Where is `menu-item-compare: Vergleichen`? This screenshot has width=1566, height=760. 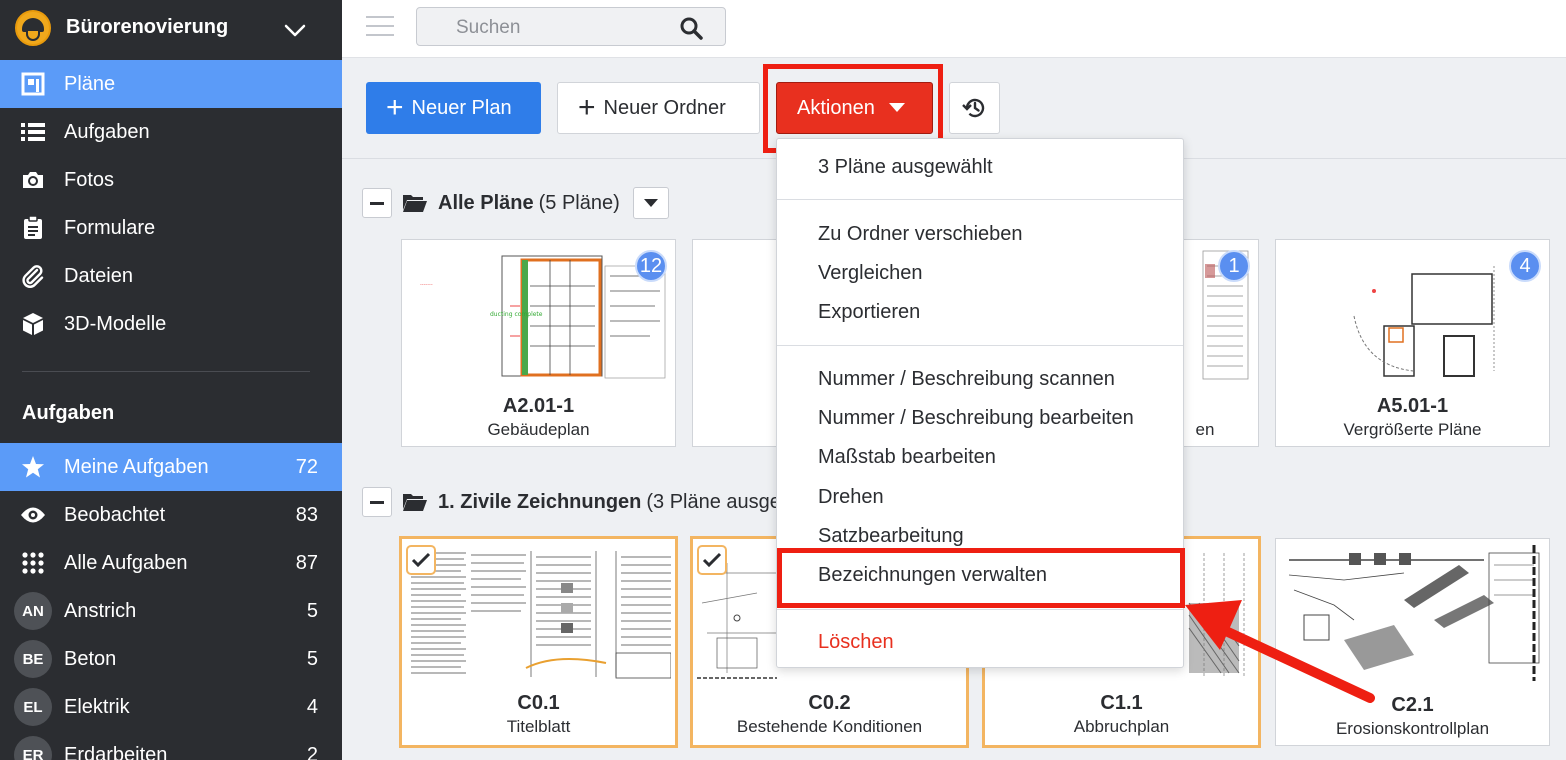
menu-item-compare: Vergleichen is located at coordinates (870, 273).